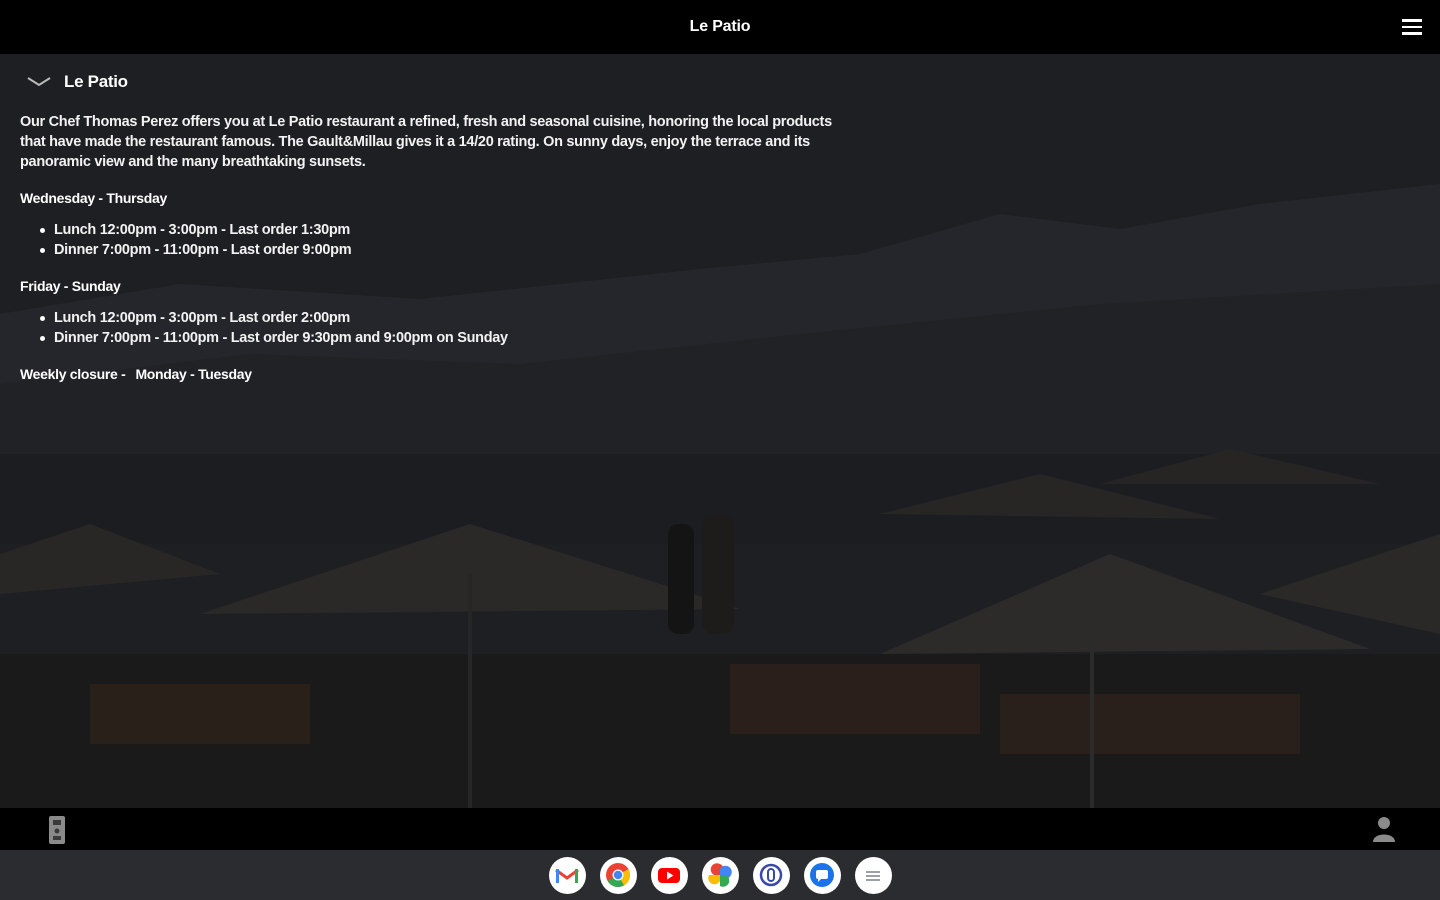  Describe the element at coordinates (618, 875) in the screenshot. I see `chrome-icon` at that location.